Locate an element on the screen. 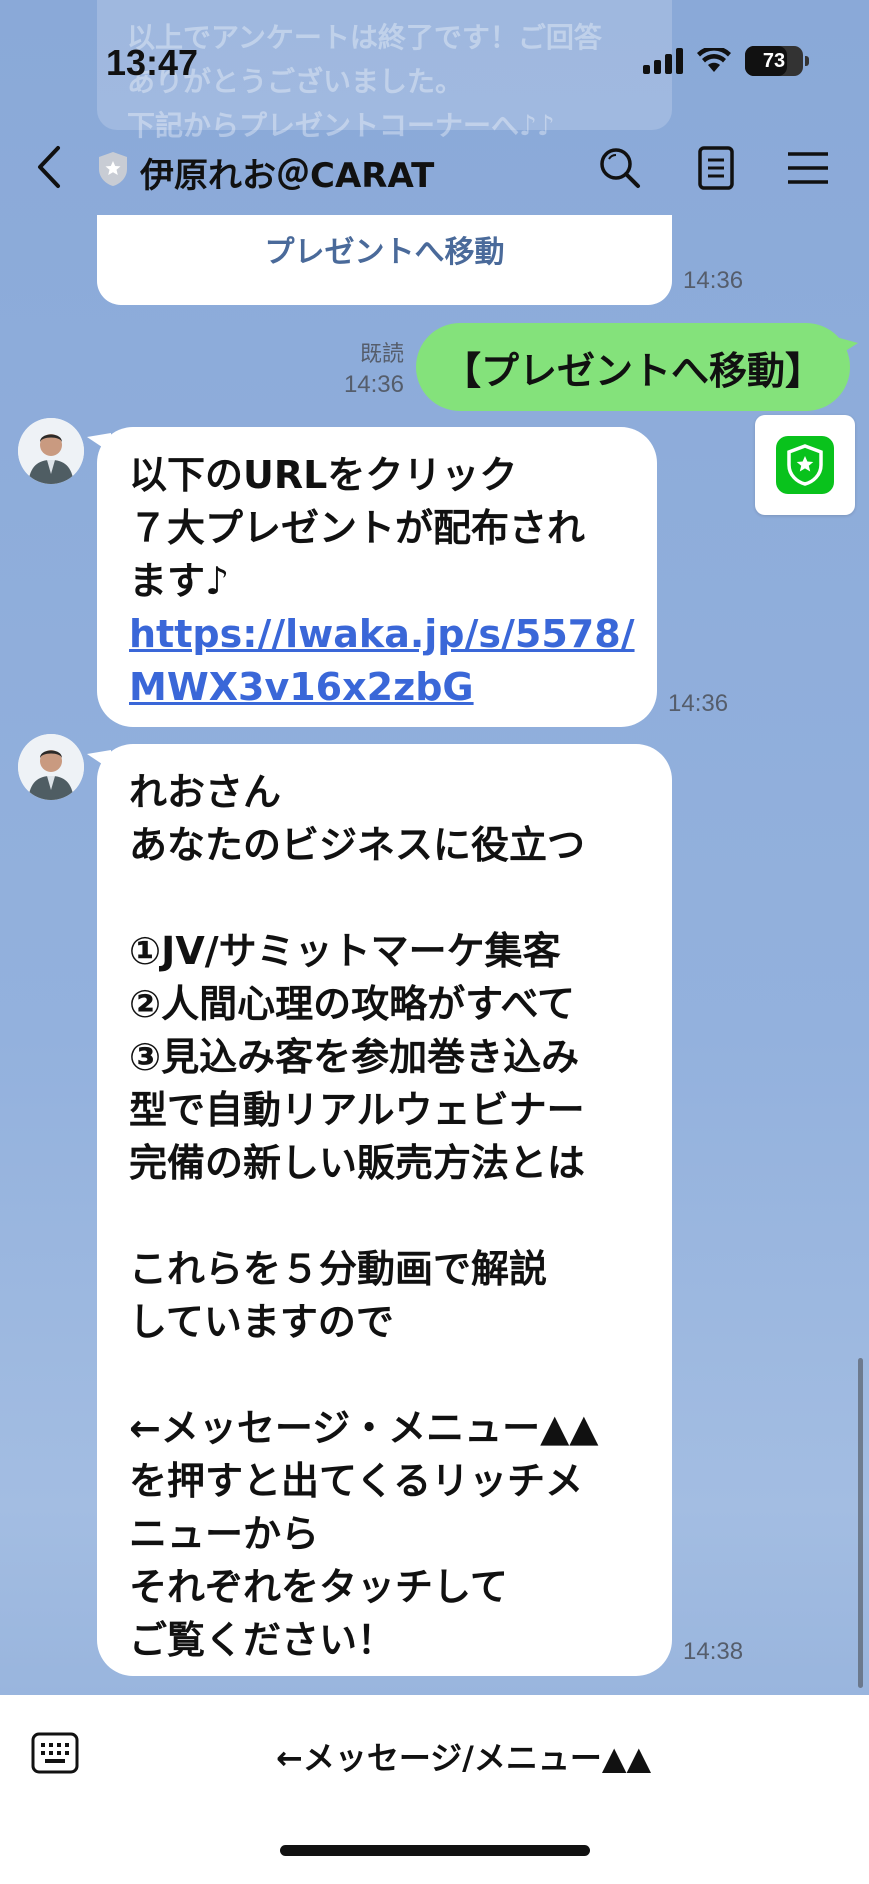 The image size is (869, 1884). chat-title: 伊原れお＠CARAT is located at coordinates (287, 176).